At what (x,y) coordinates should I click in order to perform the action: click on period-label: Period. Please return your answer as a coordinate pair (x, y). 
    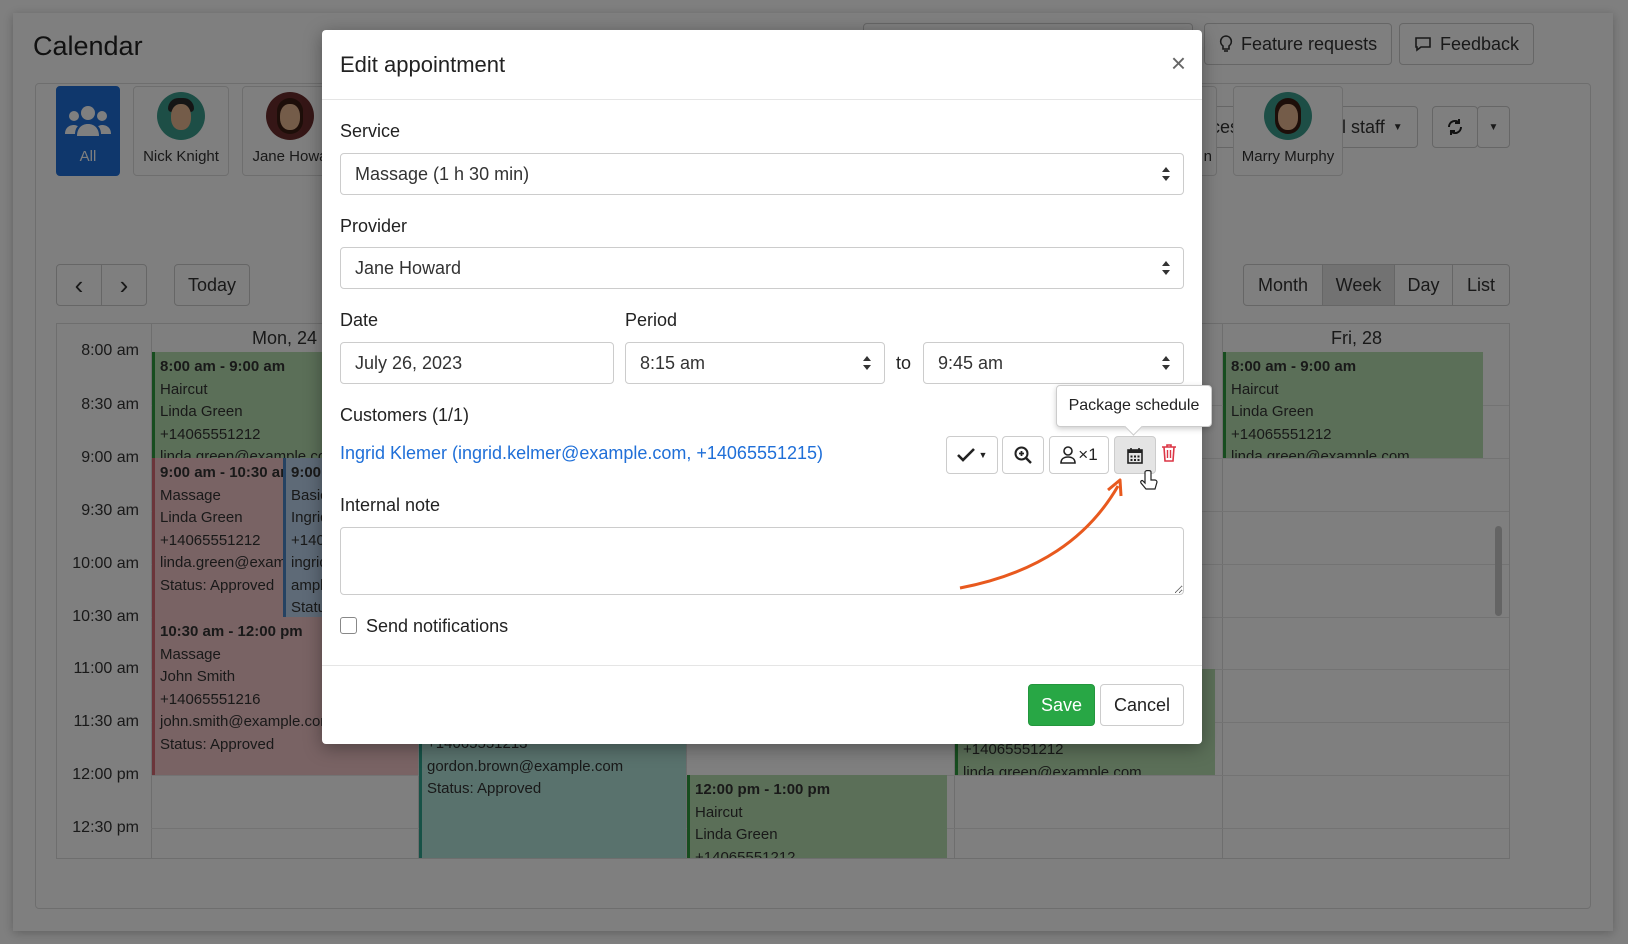
    Looking at the image, I should click on (651, 320).